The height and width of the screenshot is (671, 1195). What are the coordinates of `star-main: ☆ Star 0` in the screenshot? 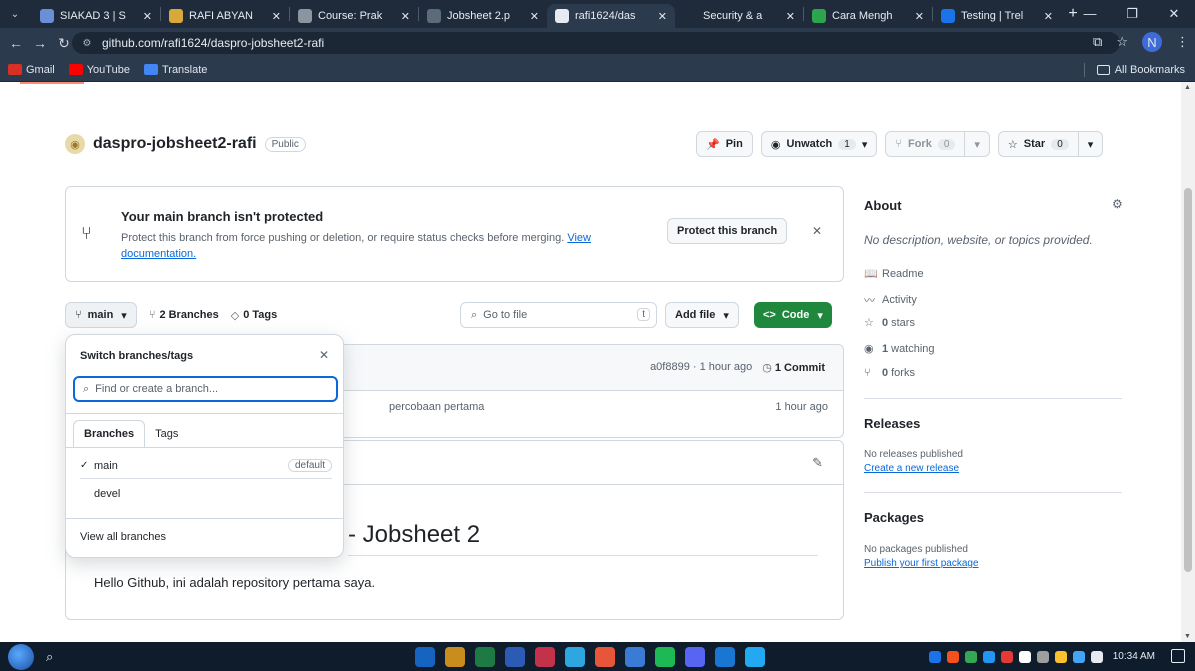 It's located at (1039, 144).